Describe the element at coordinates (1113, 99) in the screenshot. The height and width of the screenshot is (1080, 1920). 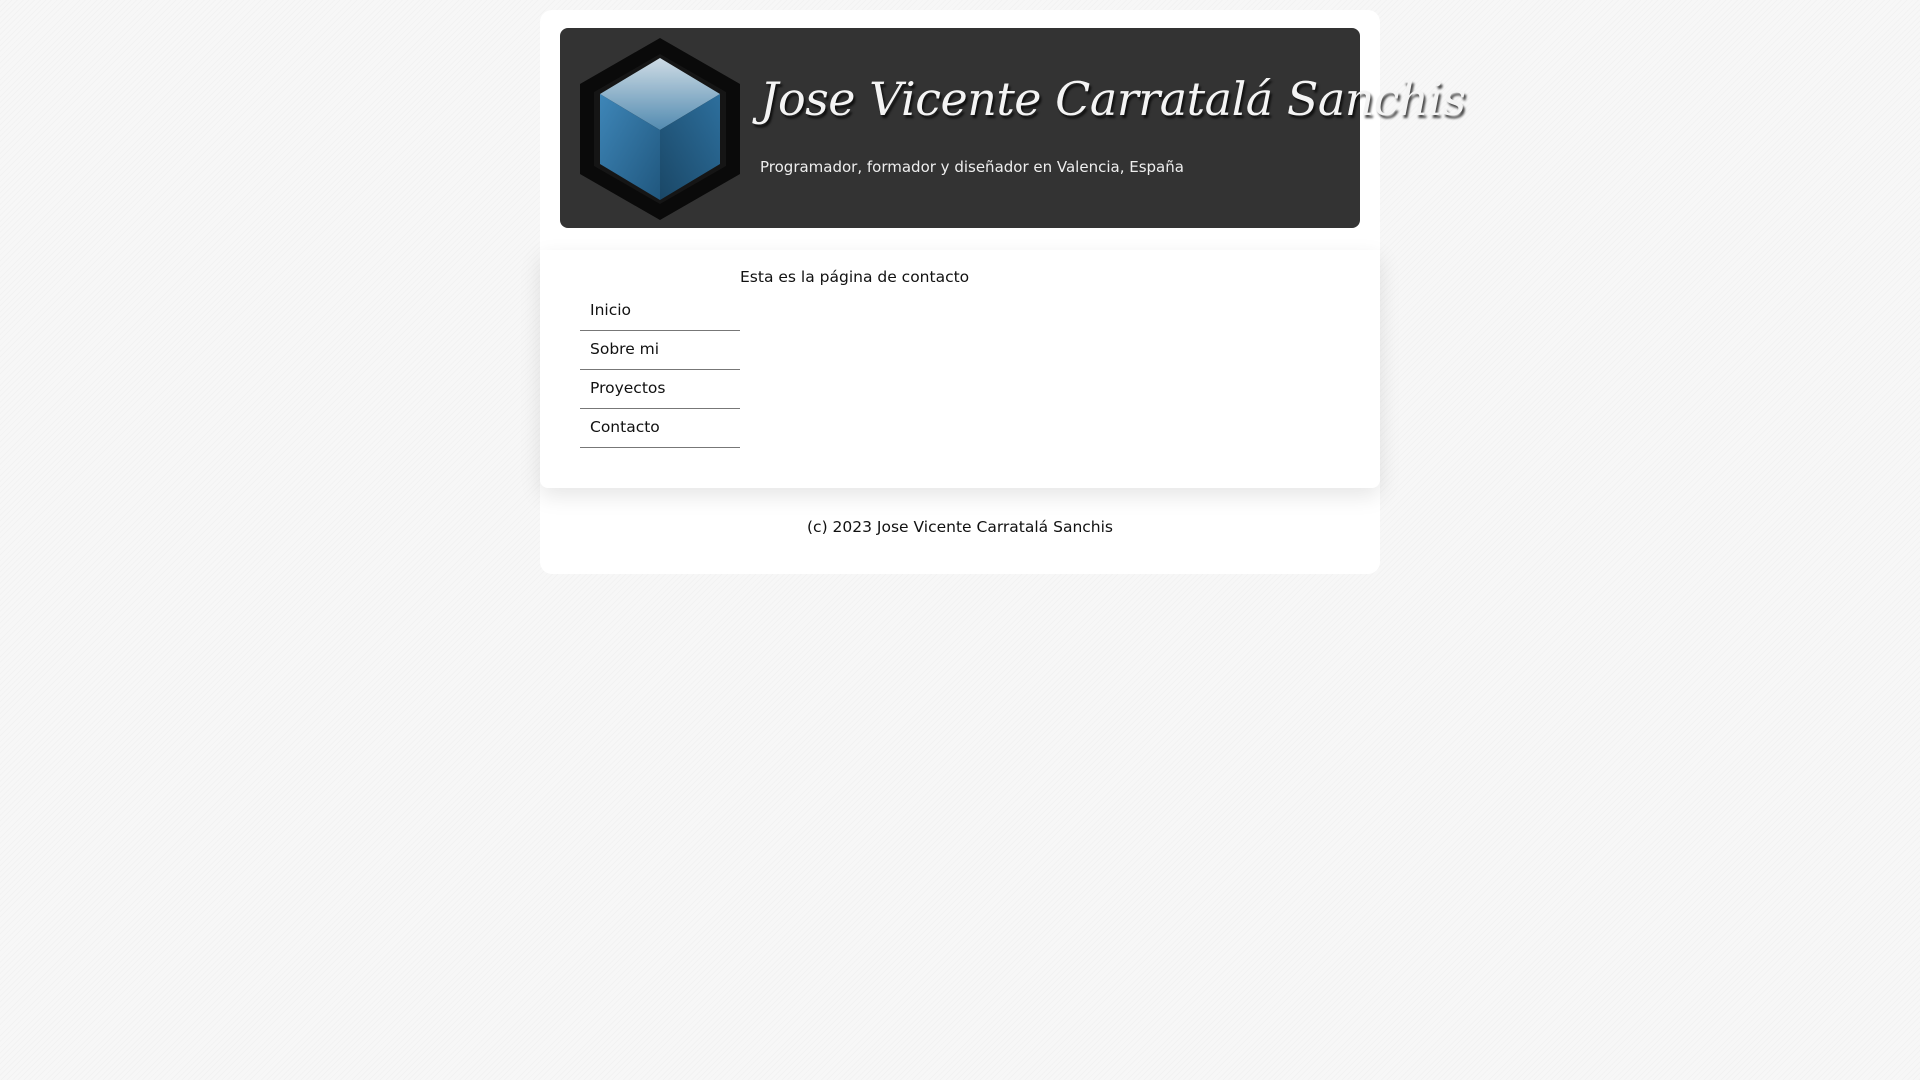
I see `site-title: Jose Vicente Carratalá Sanchis` at that location.